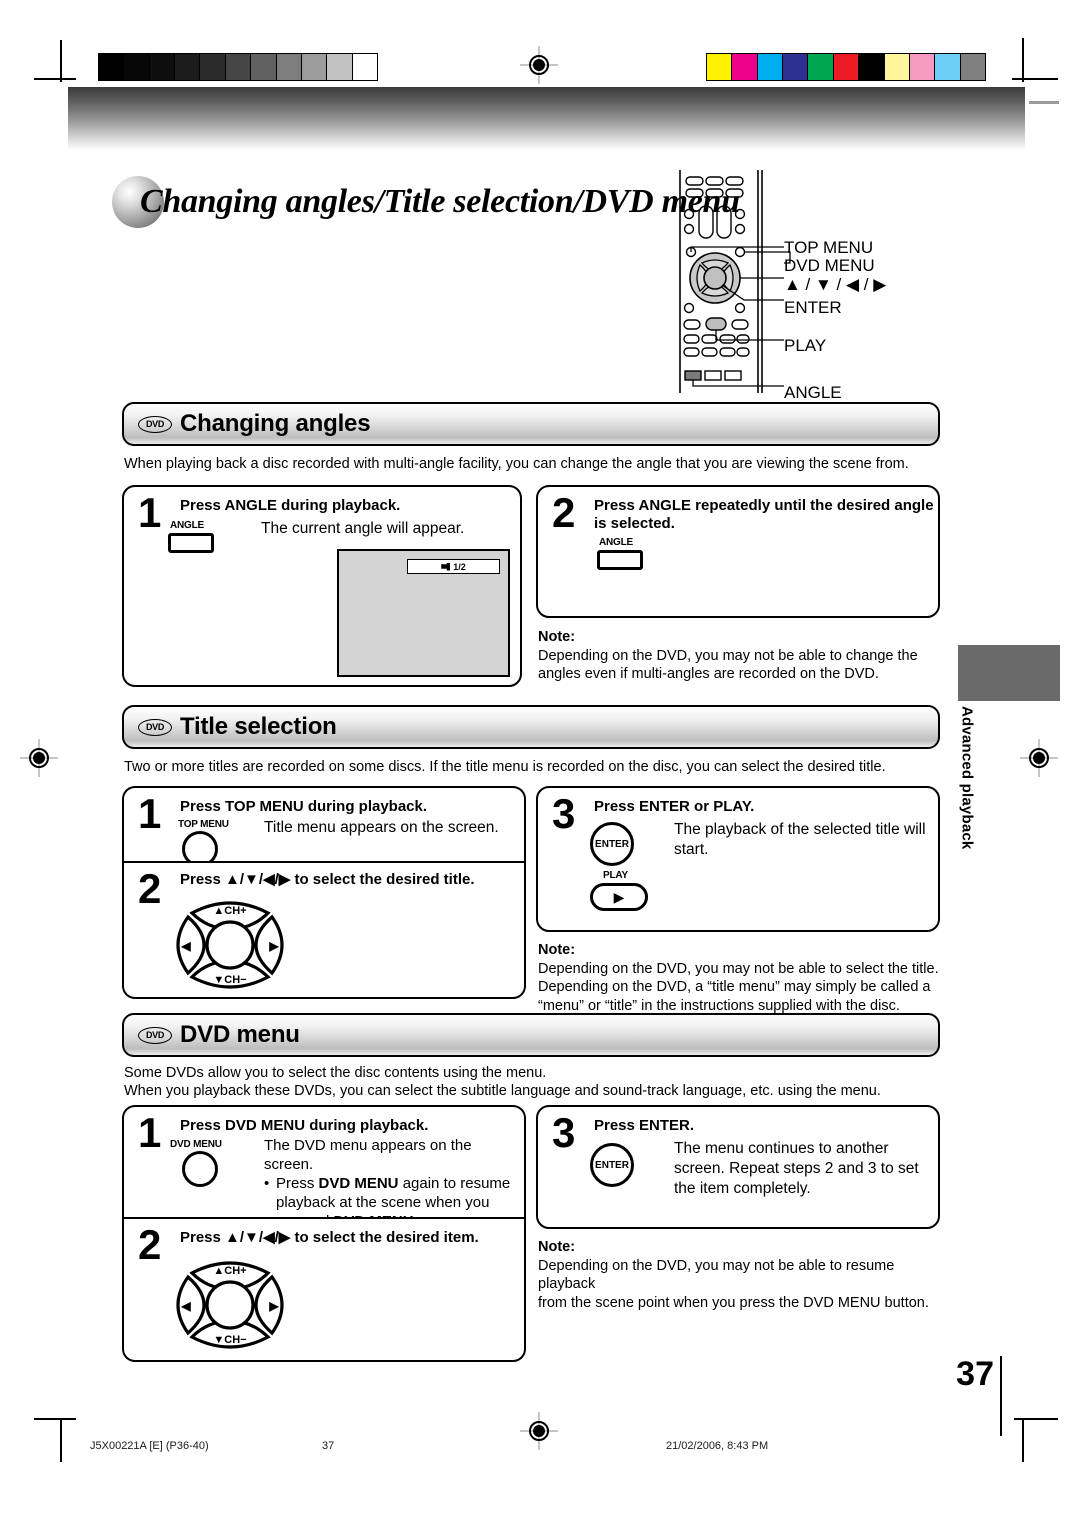 The image size is (1080, 1528). Describe the element at coordinates (539, 1431) in the screenshot. I see `registration-mark-bottom` at that location.